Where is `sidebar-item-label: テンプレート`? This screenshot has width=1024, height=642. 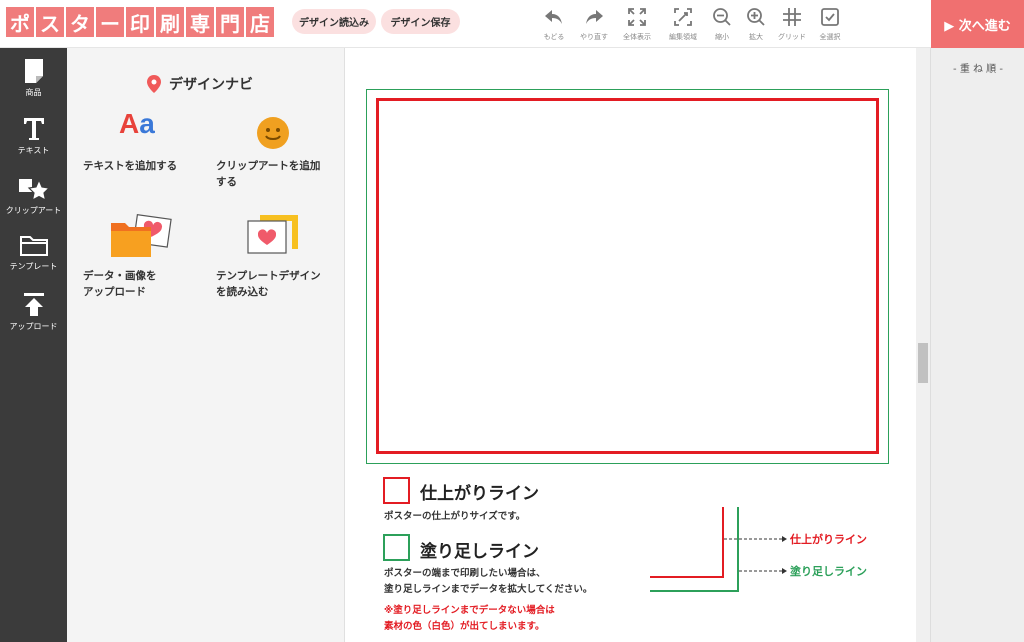 sidebar-item-label: テンプレート is located at coordinates (33, 266).